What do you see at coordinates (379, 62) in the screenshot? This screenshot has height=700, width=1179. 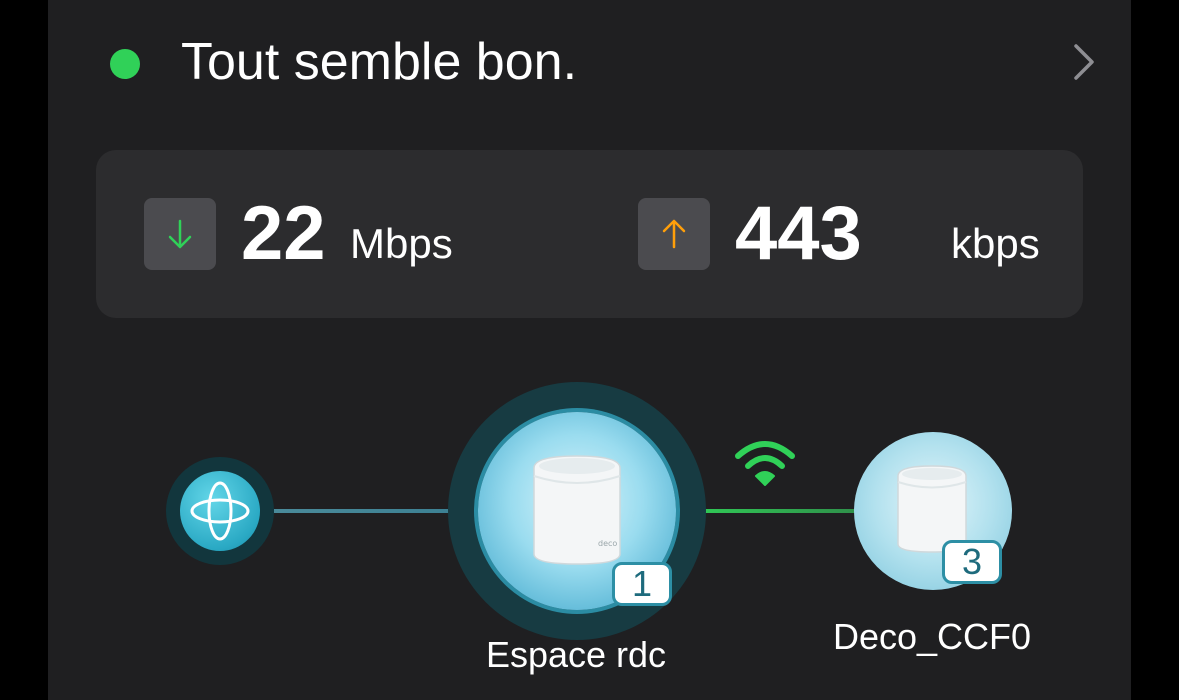 I see `status-message: Tout semble bon.` at bounding box center [379, 62].